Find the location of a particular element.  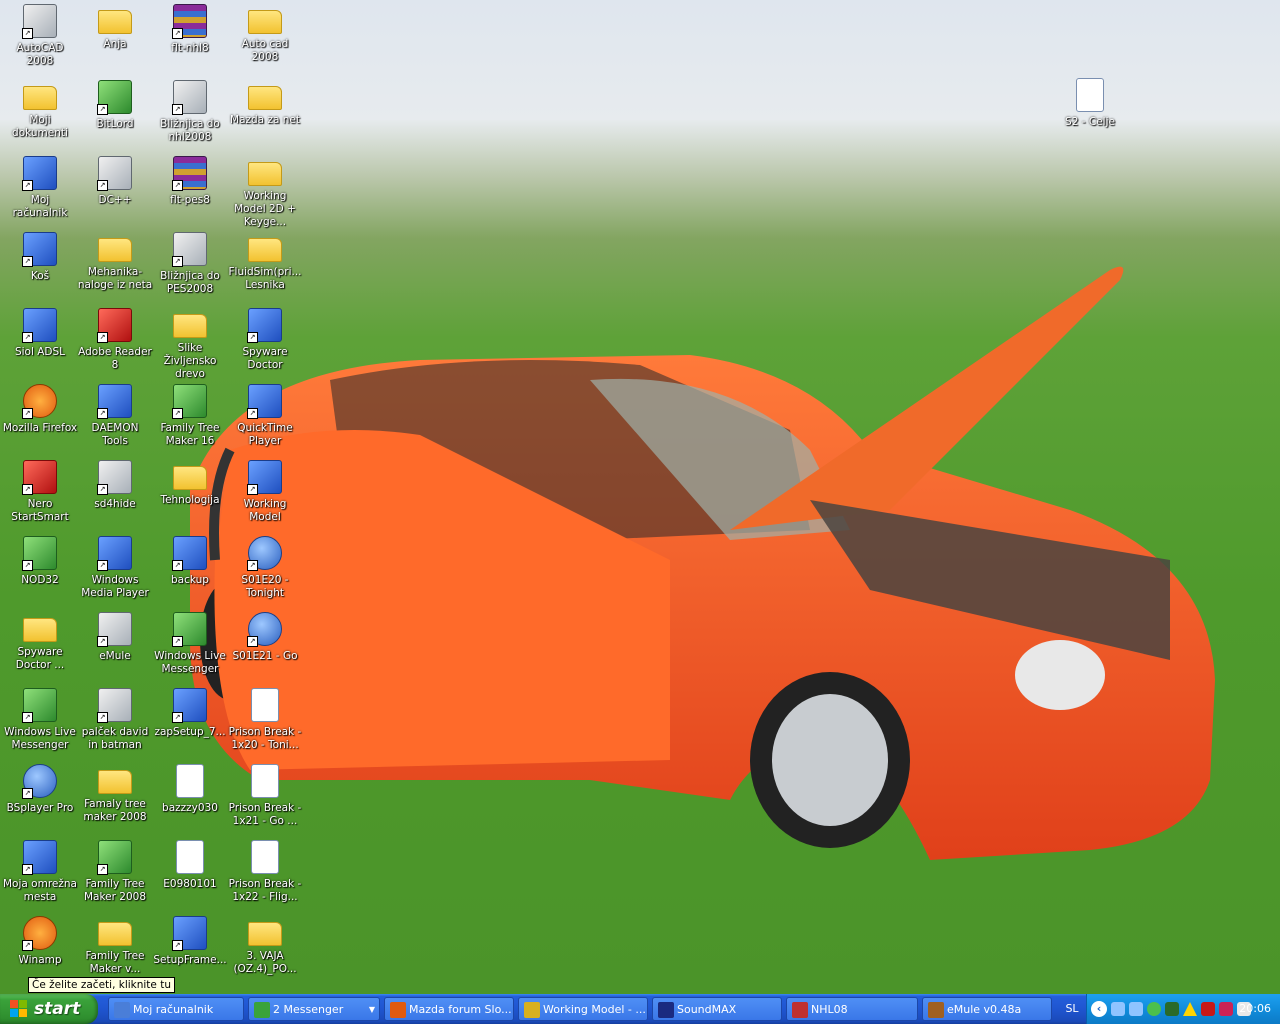

desktop-icon: E0980101 is located at coordinates (190, 876).